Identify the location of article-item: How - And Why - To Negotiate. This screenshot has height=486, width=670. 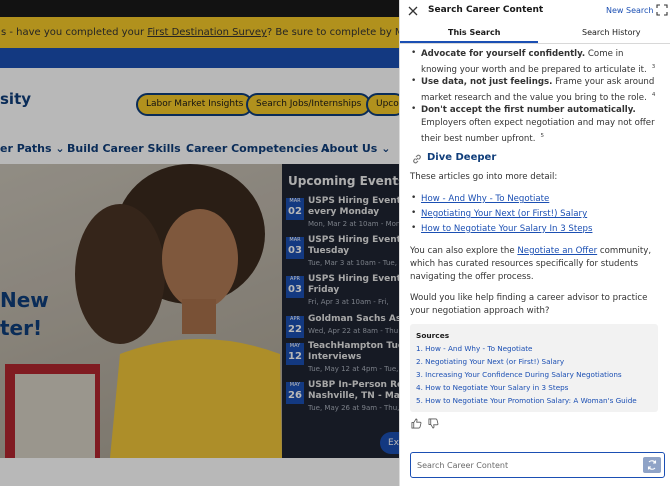
(540, 199).